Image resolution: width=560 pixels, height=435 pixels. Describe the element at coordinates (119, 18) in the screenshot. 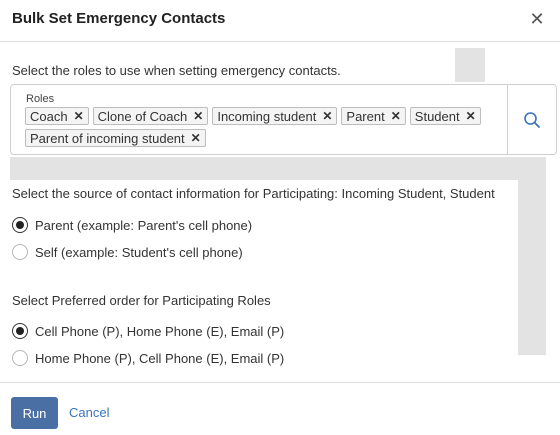

I see `dialog-title: Bulk Set Emergency Contacts` at that location.